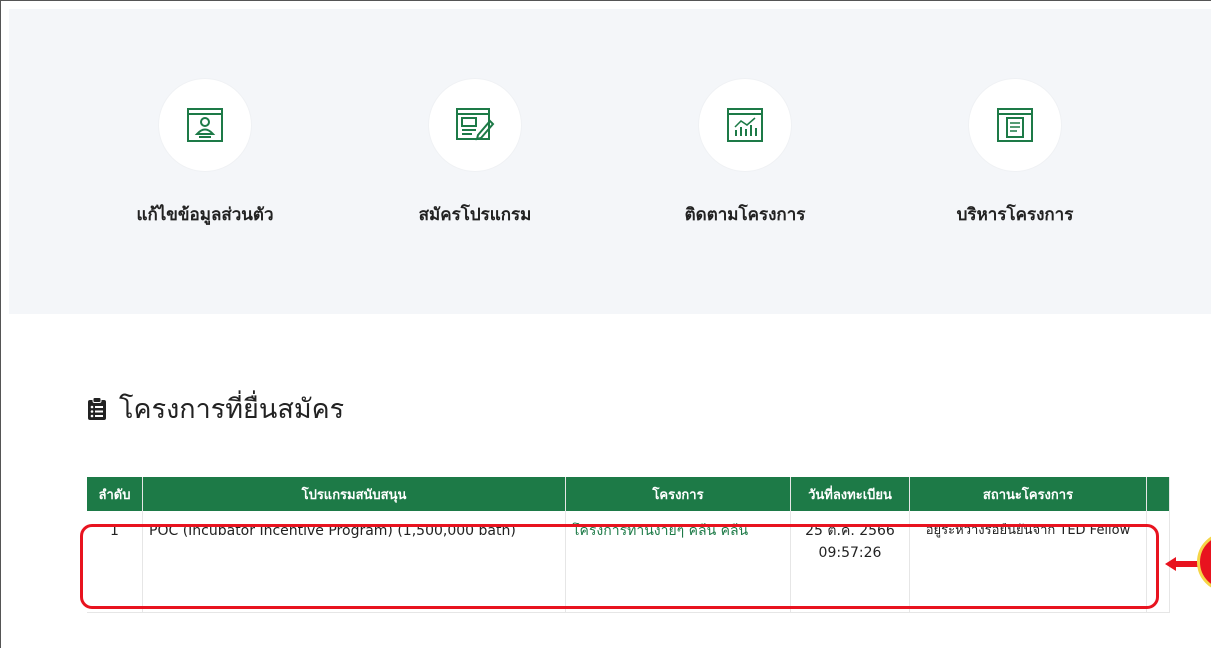  I want to click on menu-item-manage-project: บริหารโครงการ, so click(1015, 153).